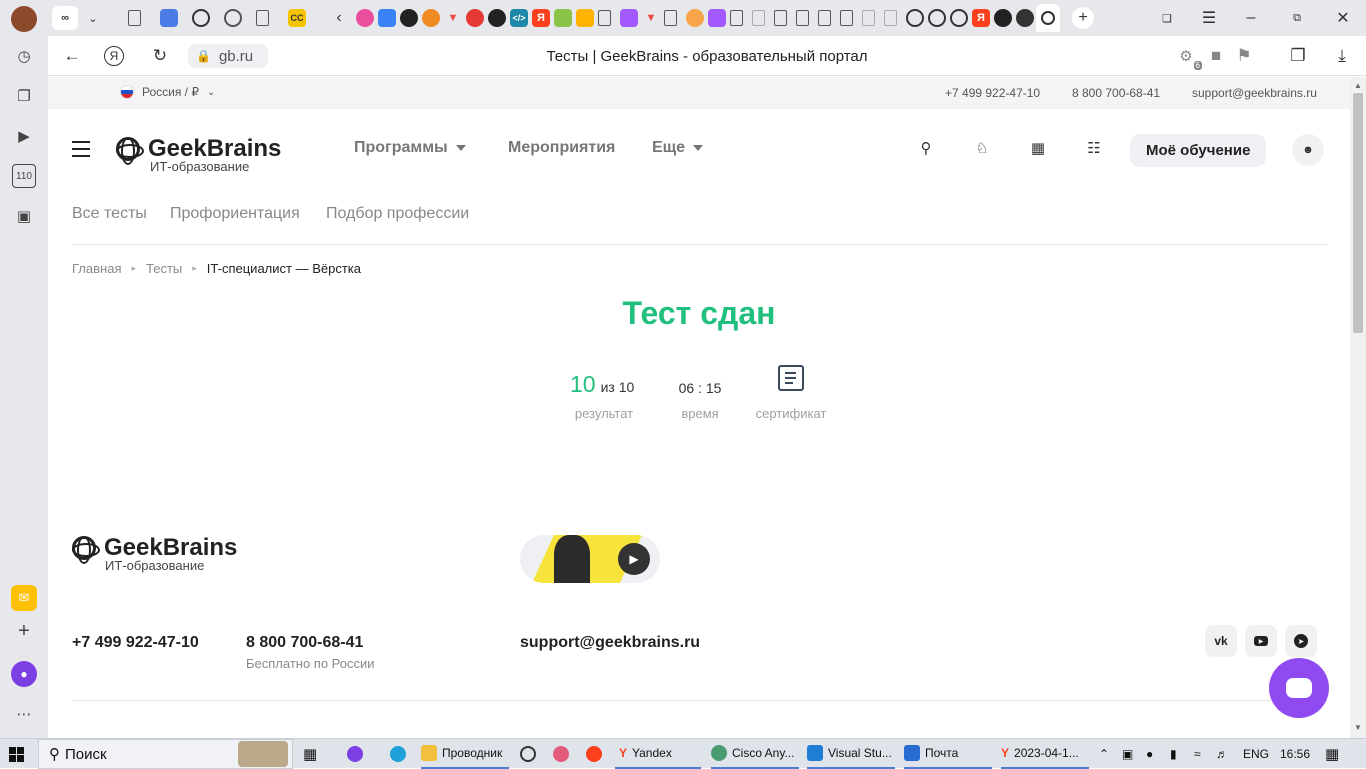 The height and width of the screenshot is (769, 1366). Describe the element at coordinates (297, 18) in the screenshot. I see `tab-cc-icon: CC` at that location.